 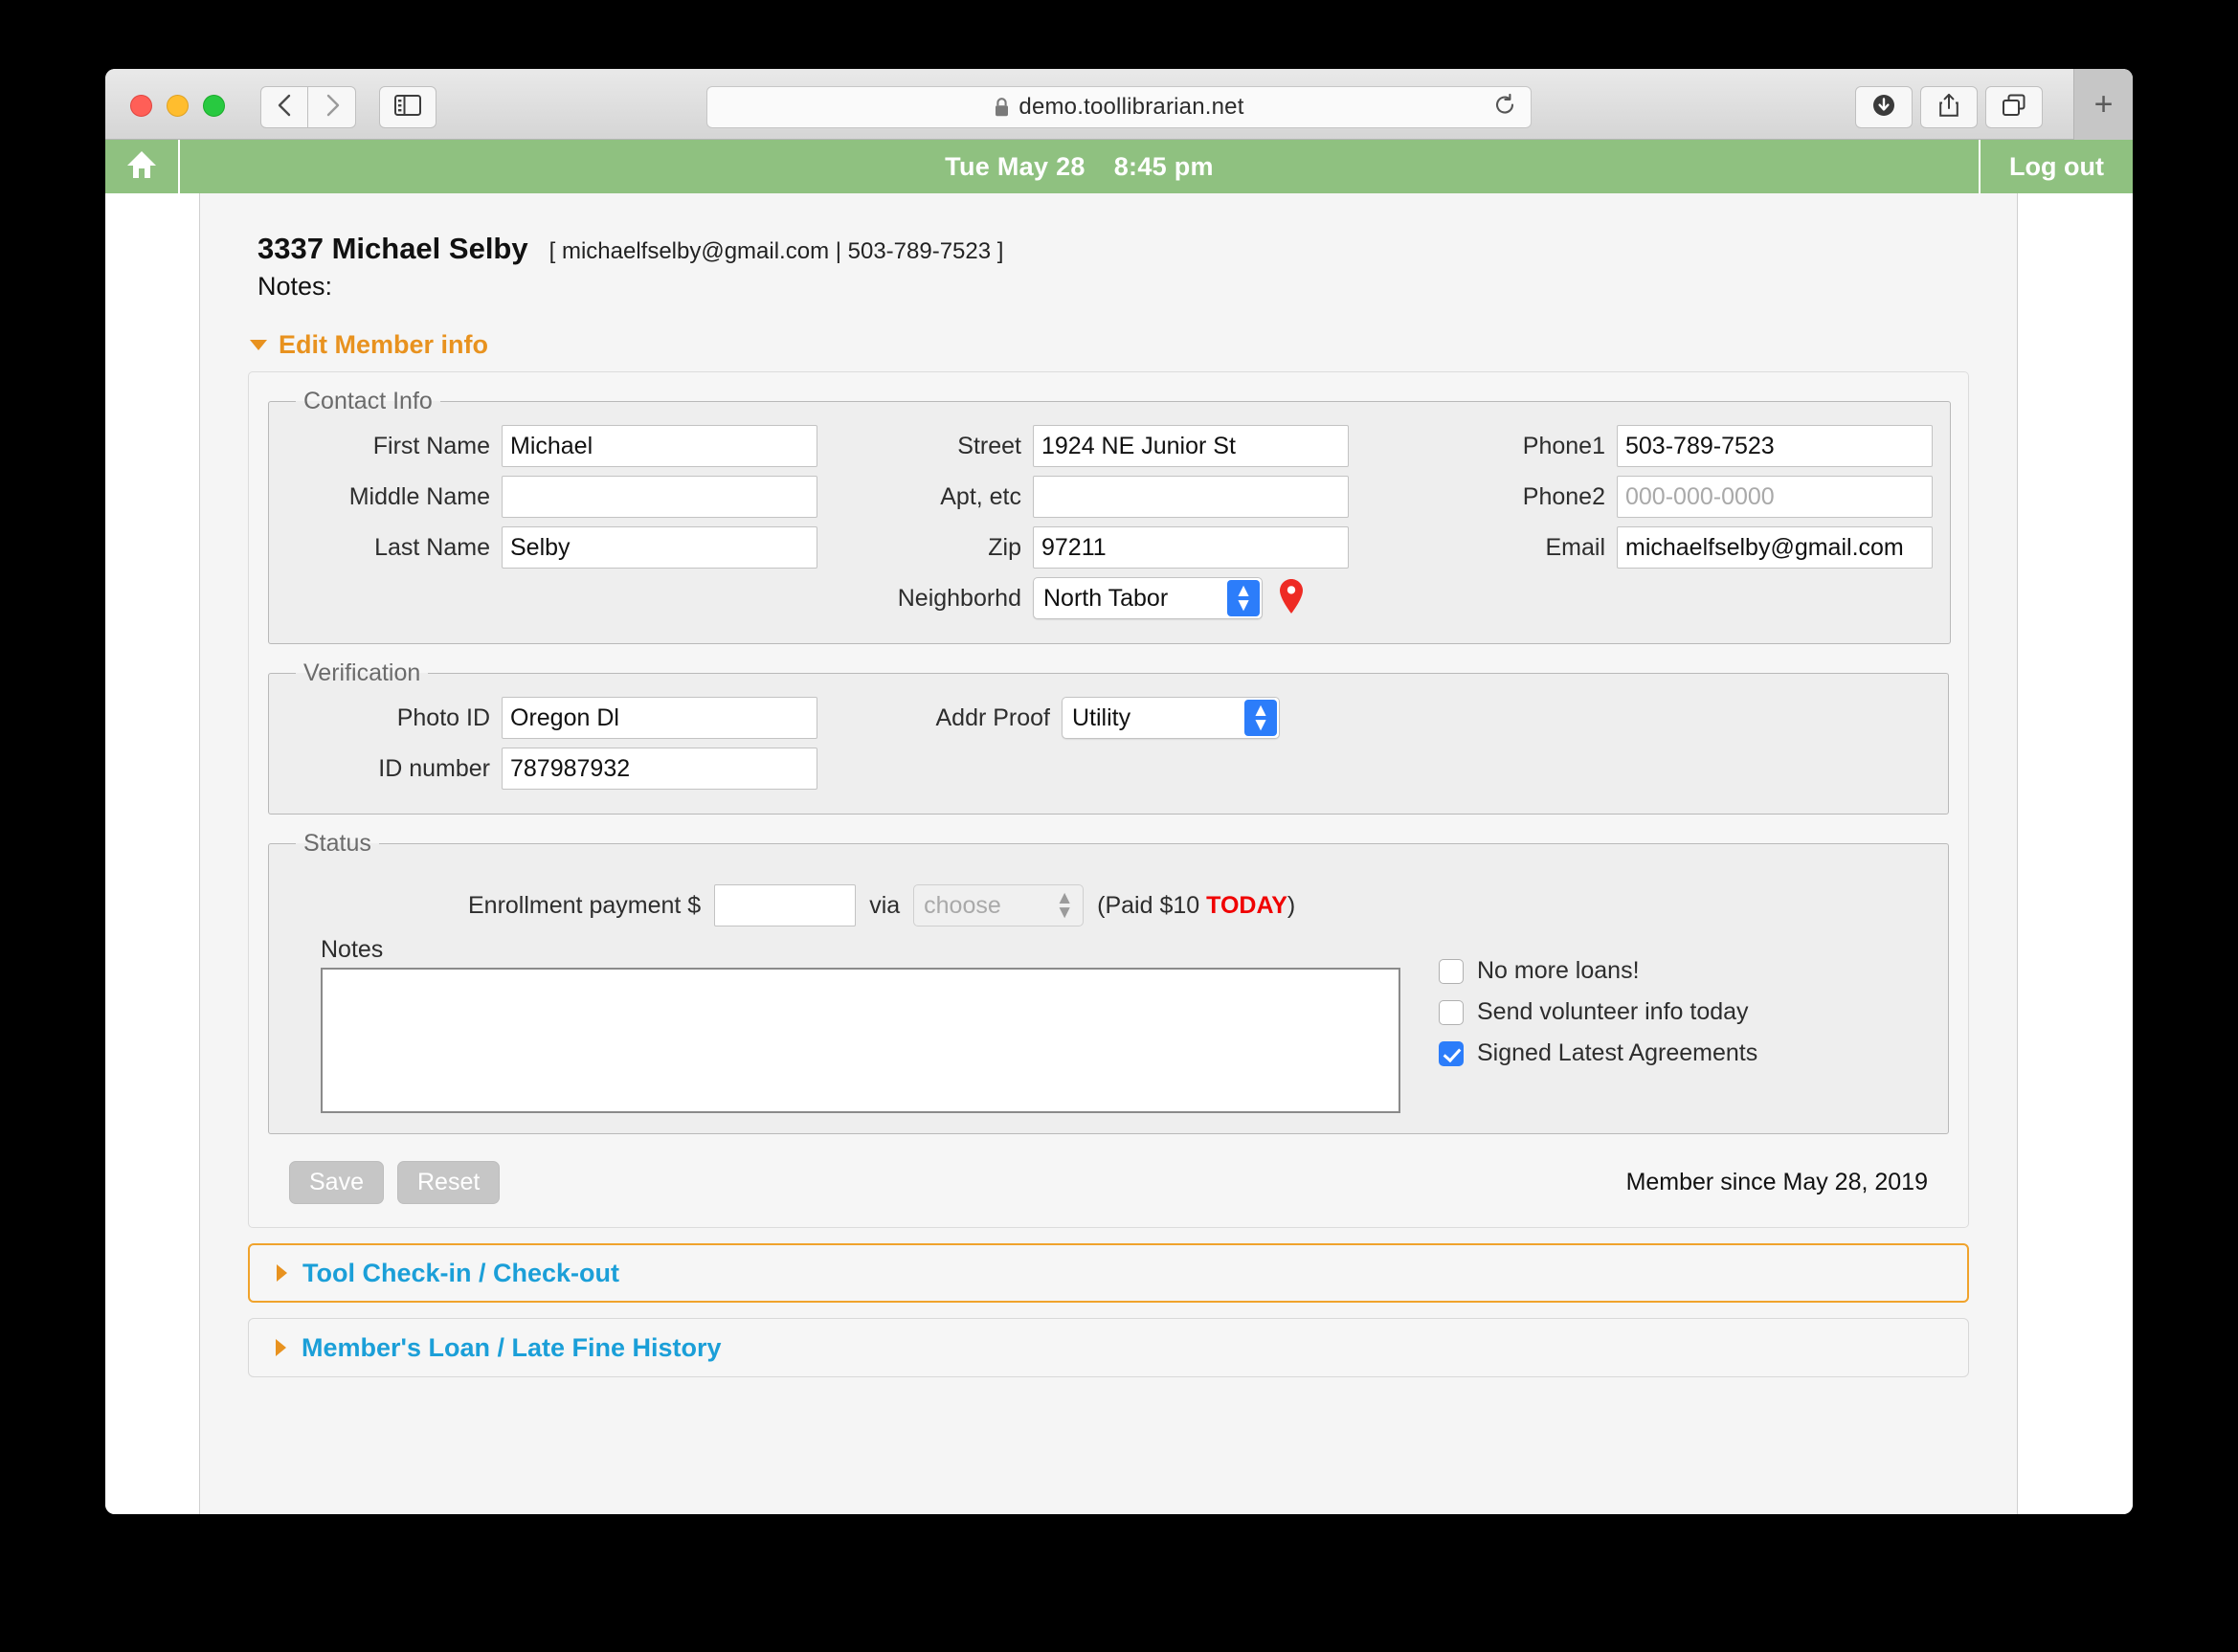 I want to click on phone1-row: Phone1, so click(x=1699, y=446).